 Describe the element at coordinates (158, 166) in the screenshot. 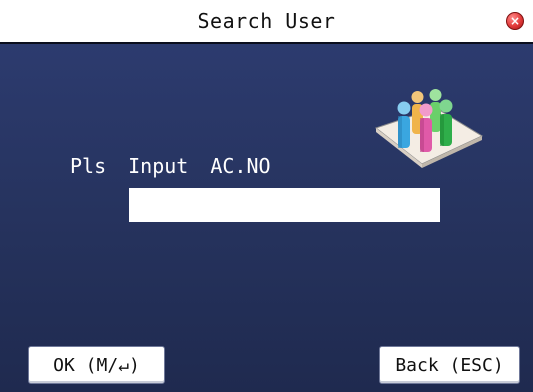

I see `prompt-word: Input` at that location.